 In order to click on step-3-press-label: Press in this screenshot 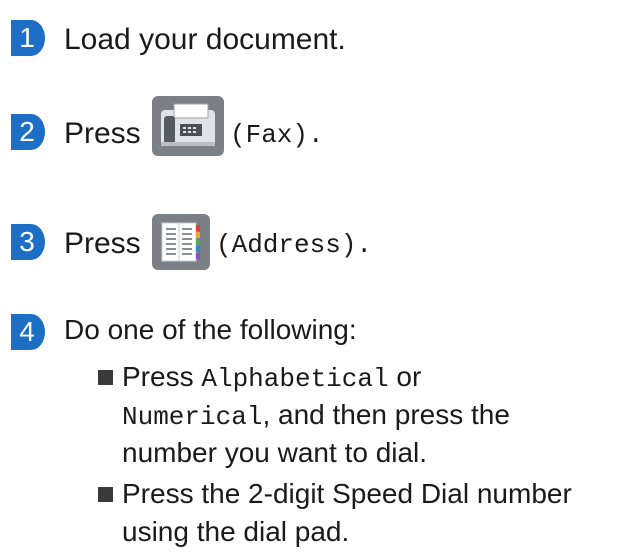, I will do `click(102, 243)`.